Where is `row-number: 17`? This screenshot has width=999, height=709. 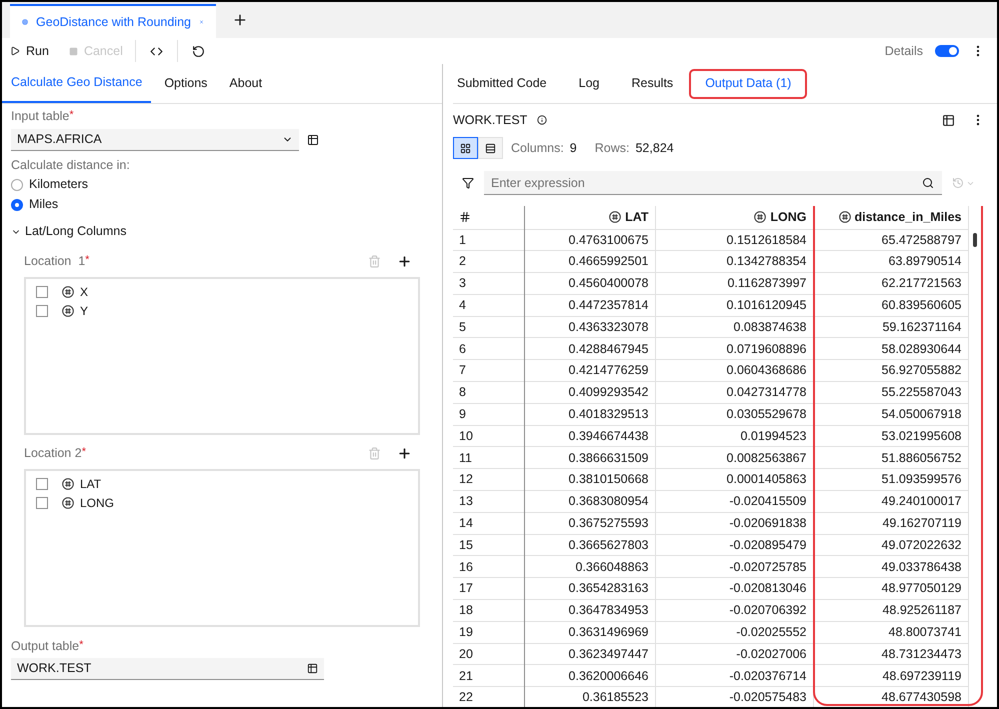
row-number: 17 is located at coordinates (488, 589).